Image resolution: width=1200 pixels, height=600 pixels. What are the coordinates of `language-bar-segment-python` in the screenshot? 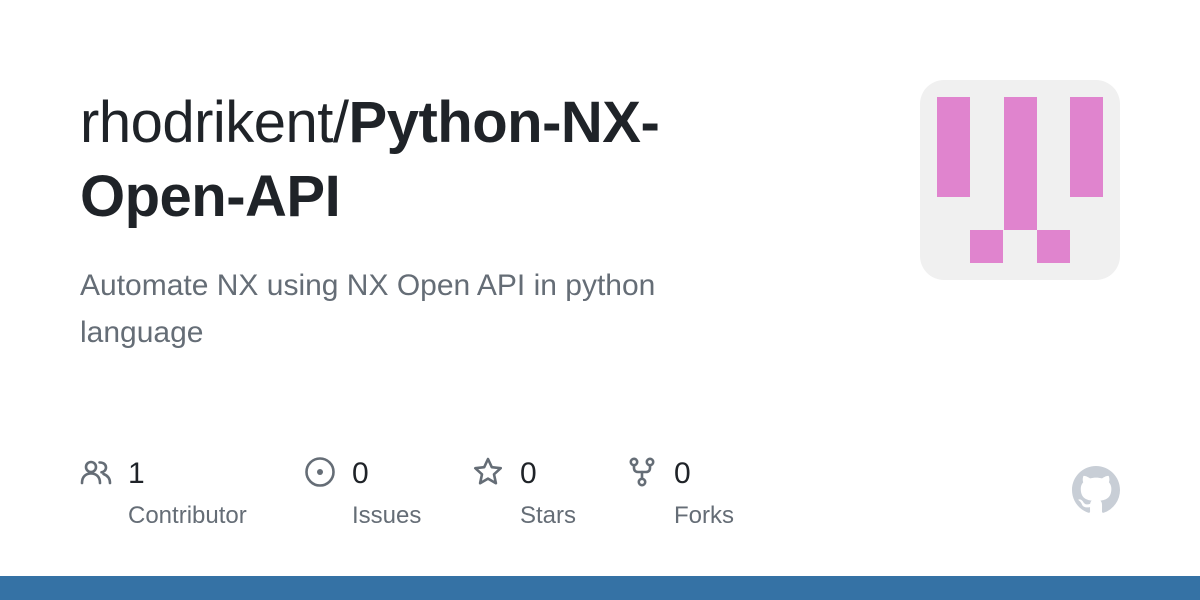 It's located at (600, 588).